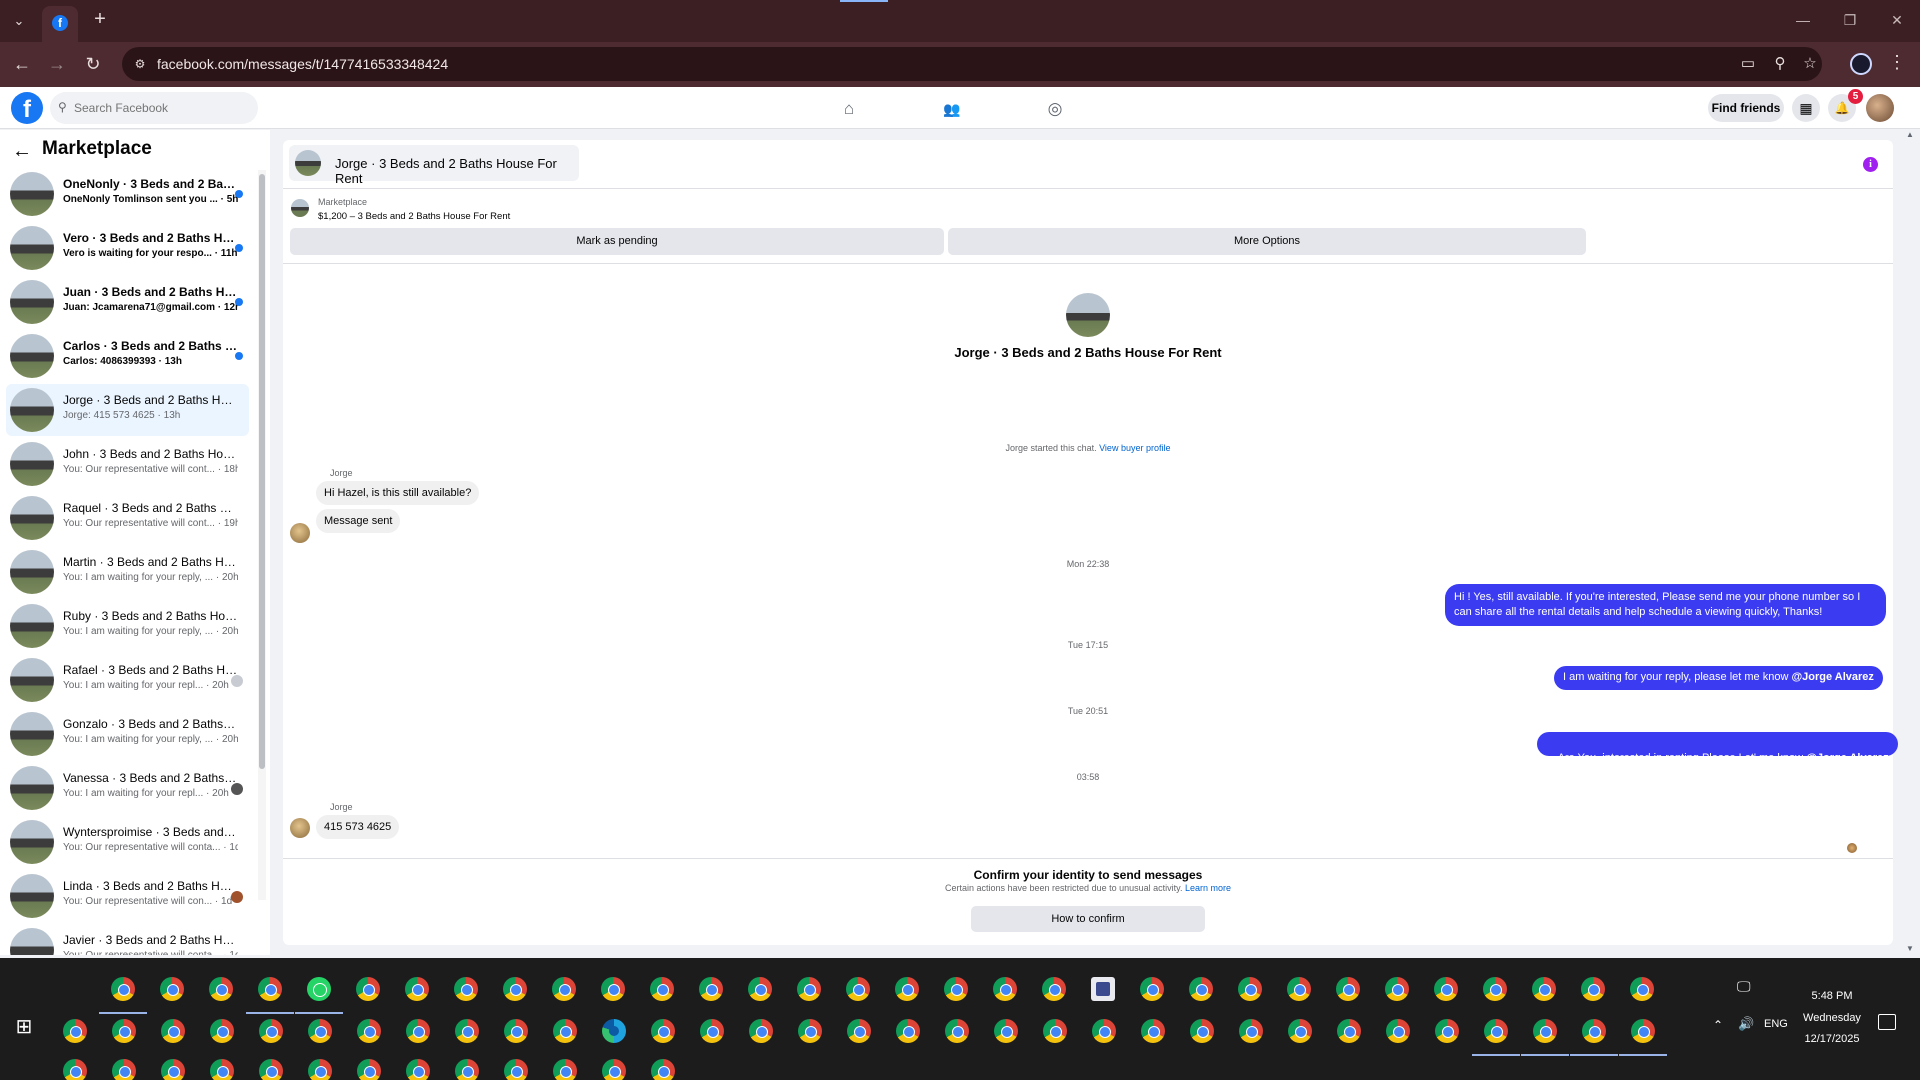 The image size is (1920, 1080). What do you see at coordinates (1887, 1022) in the screenshot?
I see `notification-center-icon` at bounding box center [1887, 1022].